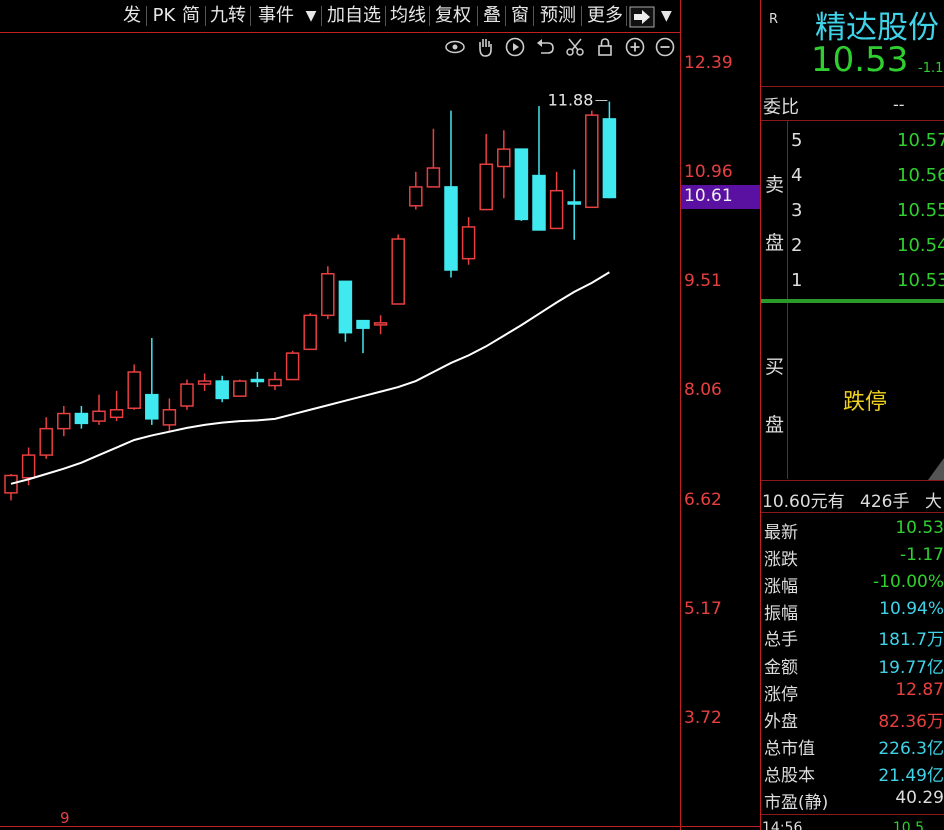 The image size is (944, 830). Describe the element at coordinates (919, 690) in the screenshot. I see `stat-value: 12.87` at that location.